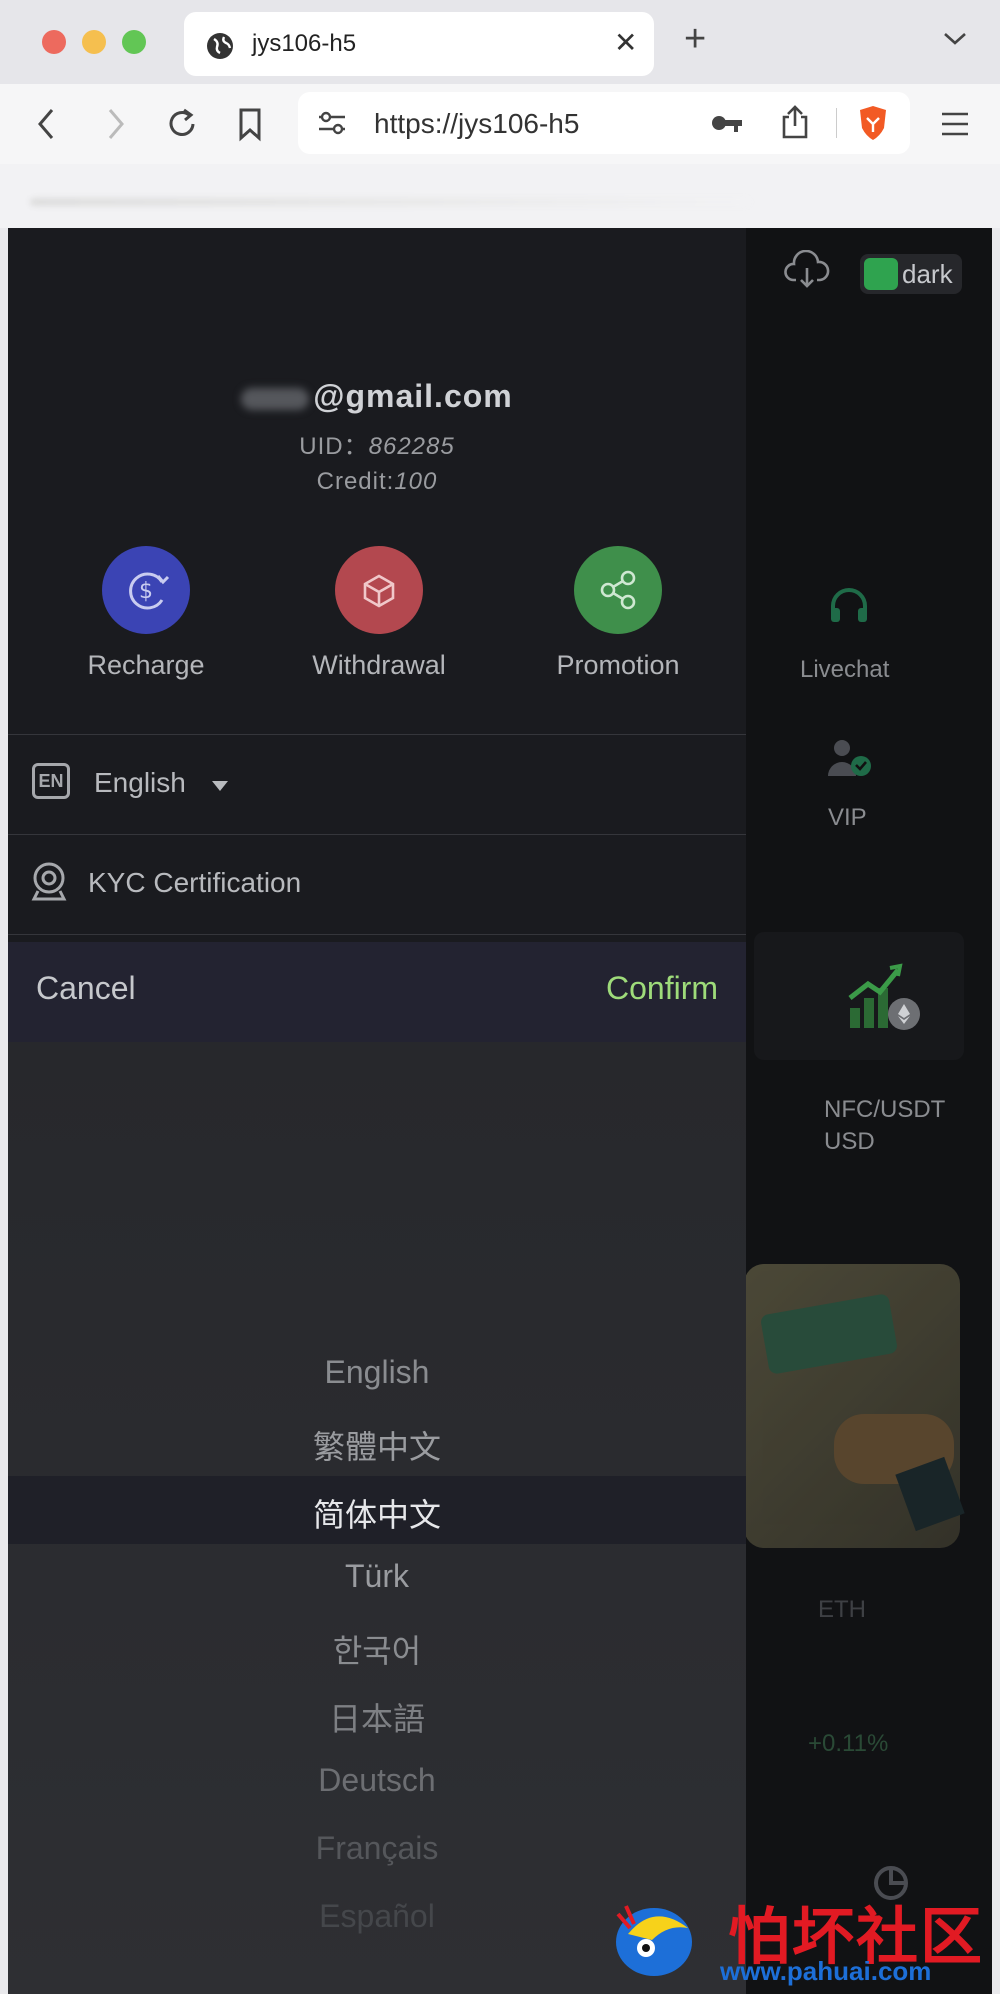 The image size is (1000, 1994). Describe the element at coordinates (927, 274) in the screenshot. I see `theme-label: dark` at that location.